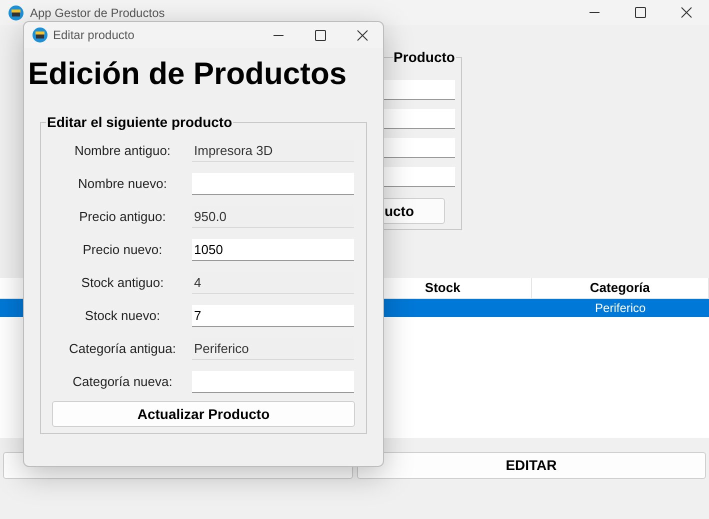 The image size is (709, 519). I want to click on field-label: Categoría nueva:, so click(123, 382).